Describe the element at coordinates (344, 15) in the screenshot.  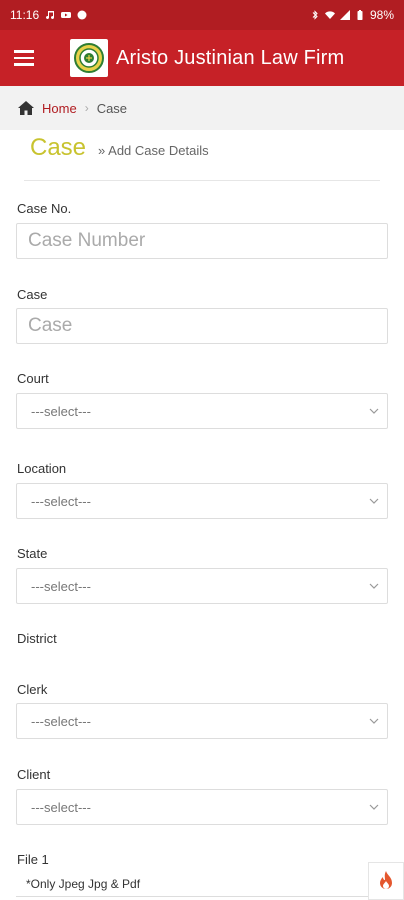
I see `signal-icon` at that location.